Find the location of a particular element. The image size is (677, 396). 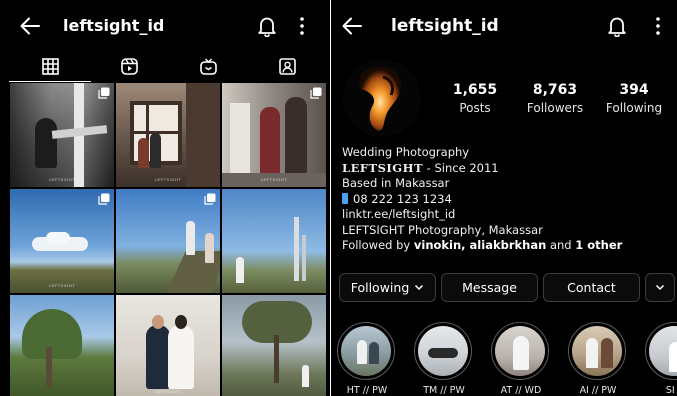

bio-phone-line: 08 222 123 1234 is located at coordinates (507, 200).